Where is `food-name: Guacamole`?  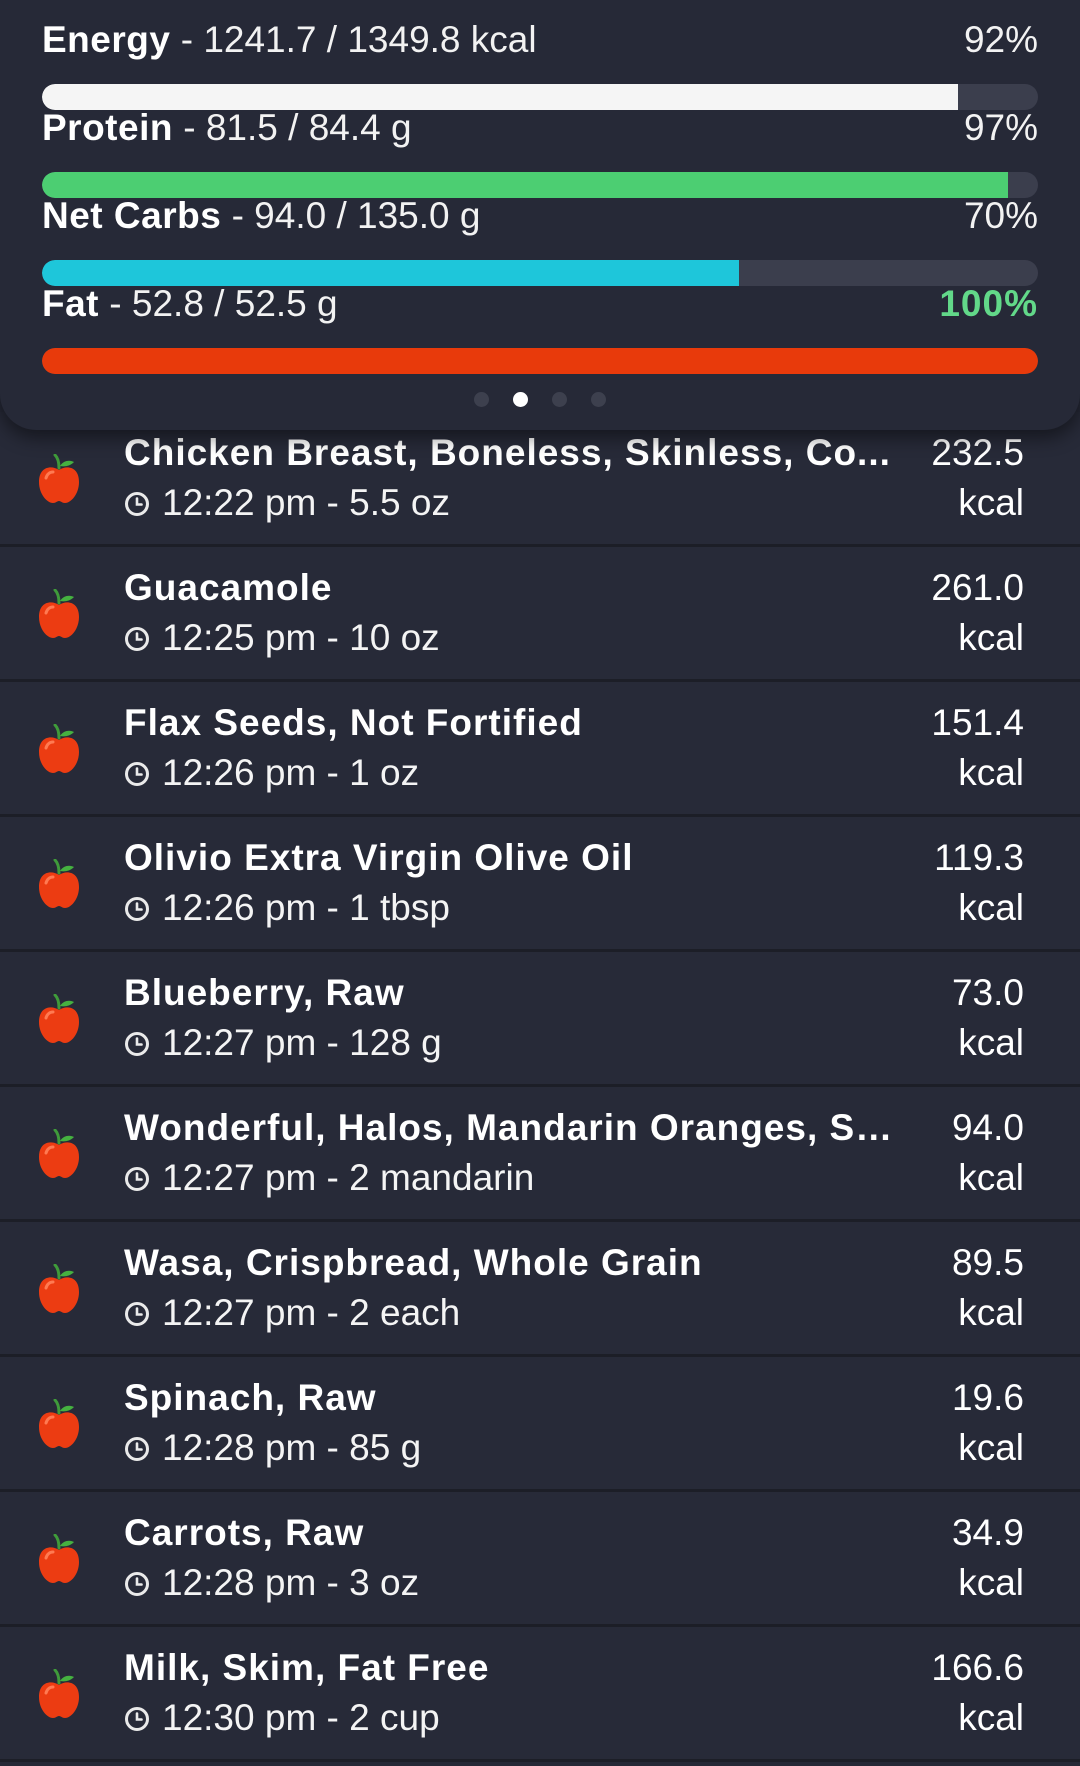 food-name: Guacamole is located at coordinates (228, 587).